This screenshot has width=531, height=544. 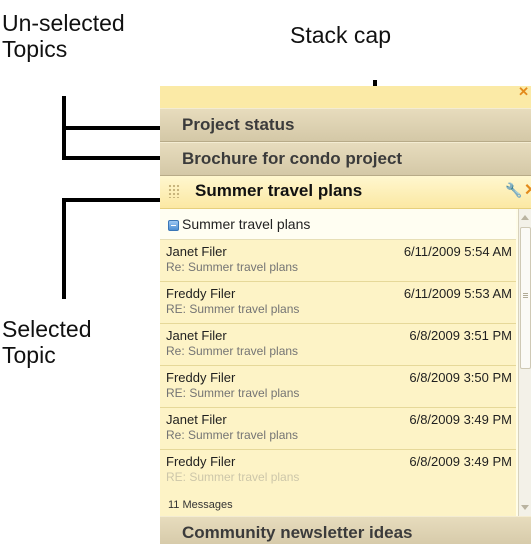 What do you see at coordinates (340, 35) in the screenshot?
I see `callout-stack-cap: Stack cap` at bounding box center [340, 35].